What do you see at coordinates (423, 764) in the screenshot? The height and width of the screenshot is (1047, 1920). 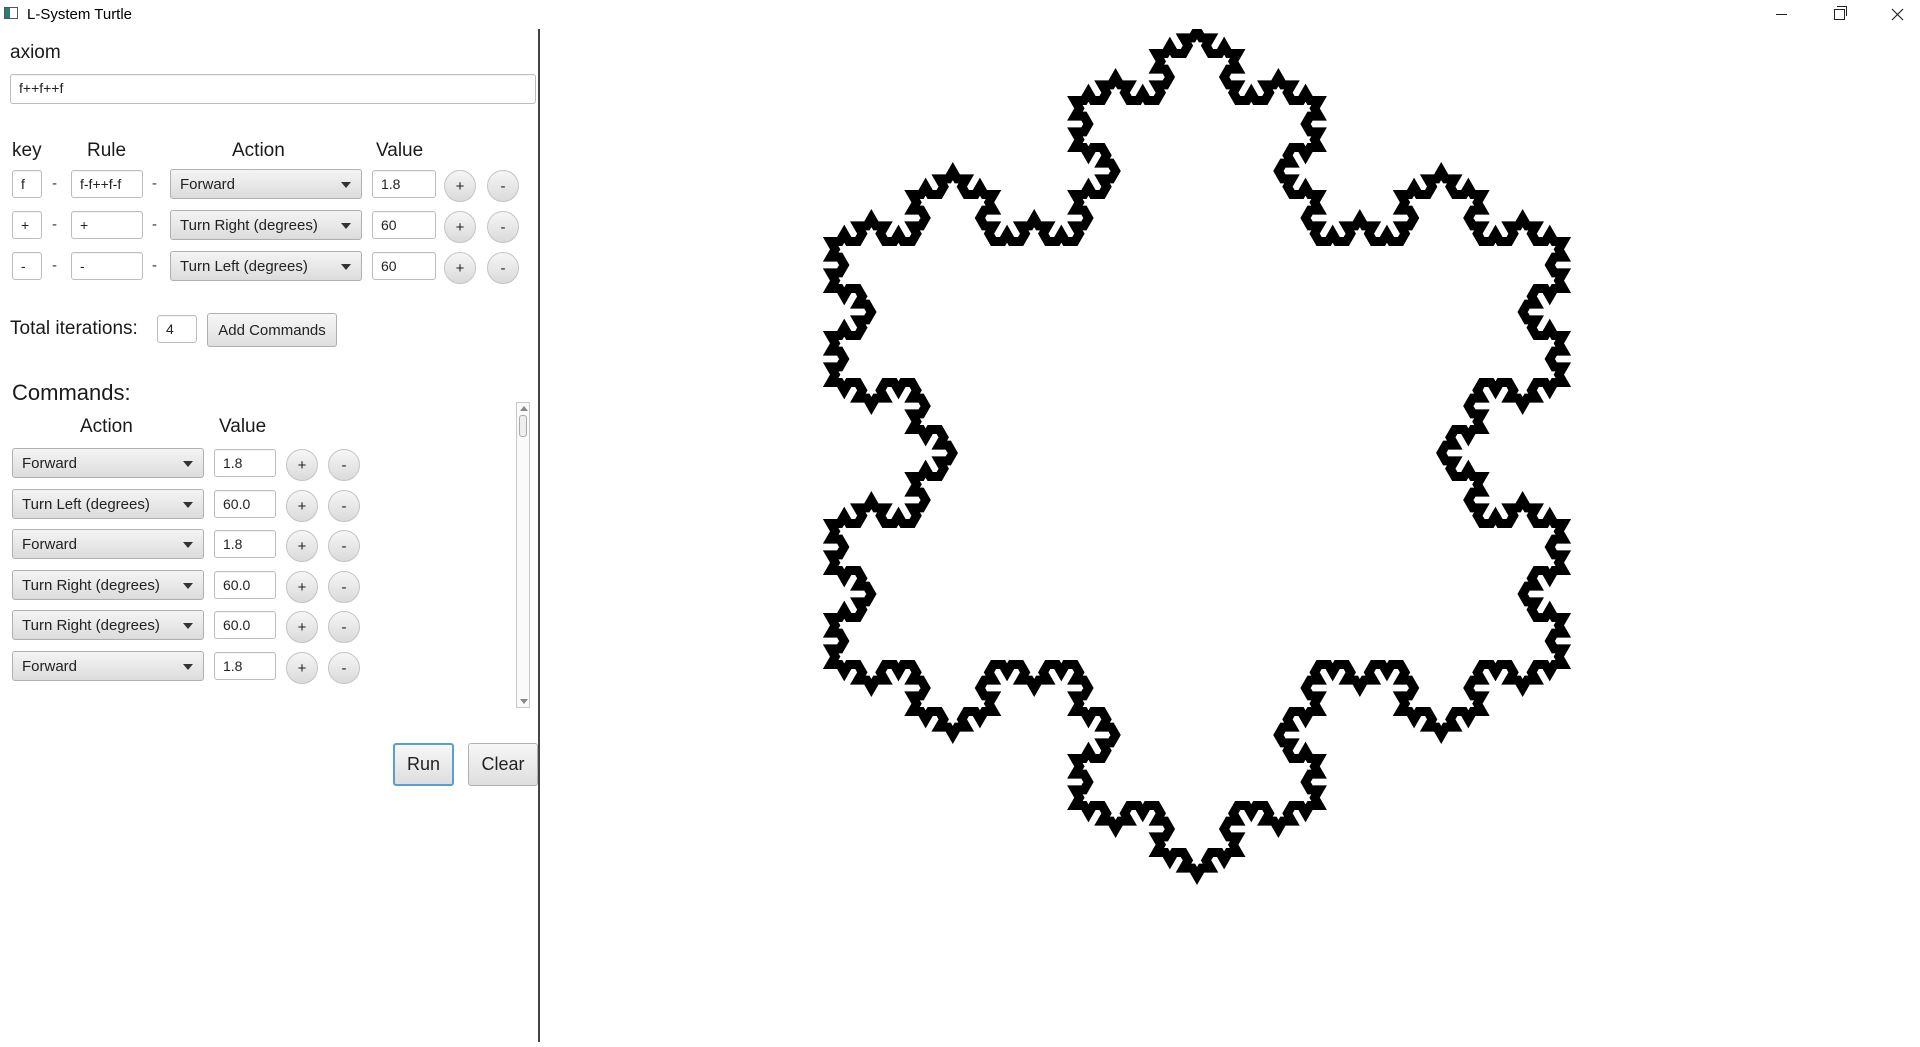 I see `run-button: Run` at bounding box center [423, 764].